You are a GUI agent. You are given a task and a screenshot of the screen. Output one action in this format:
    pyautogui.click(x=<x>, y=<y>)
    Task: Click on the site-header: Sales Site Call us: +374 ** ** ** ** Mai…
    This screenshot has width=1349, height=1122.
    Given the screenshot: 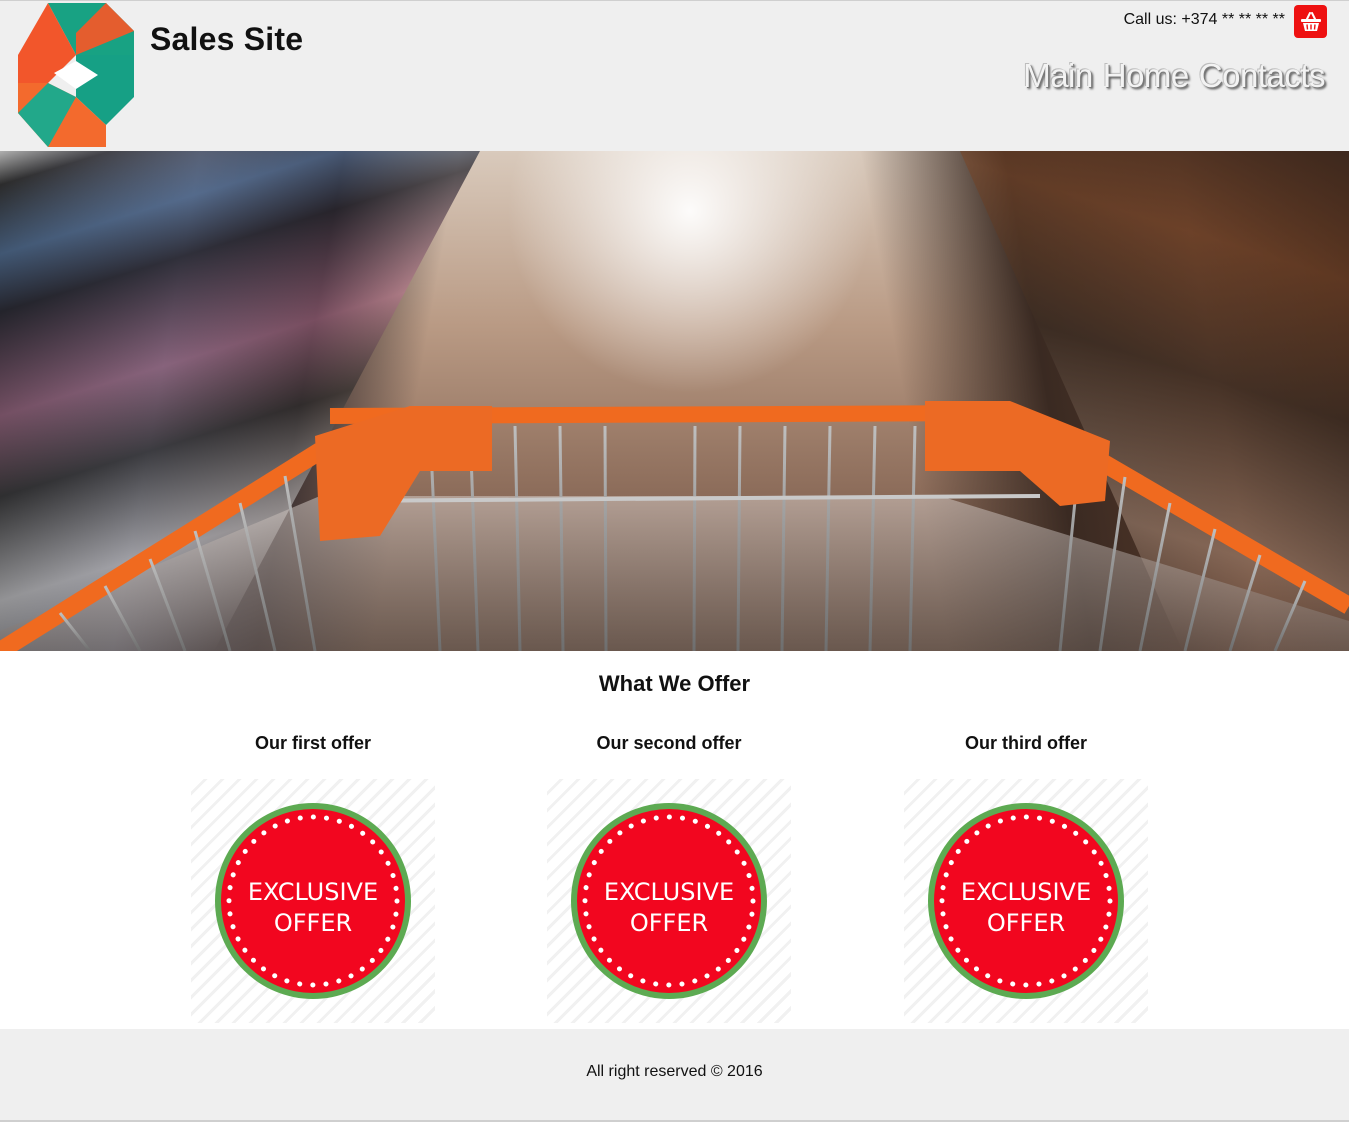 What is the action you would take?
    pyautogui.click(x=674, y=75)
    